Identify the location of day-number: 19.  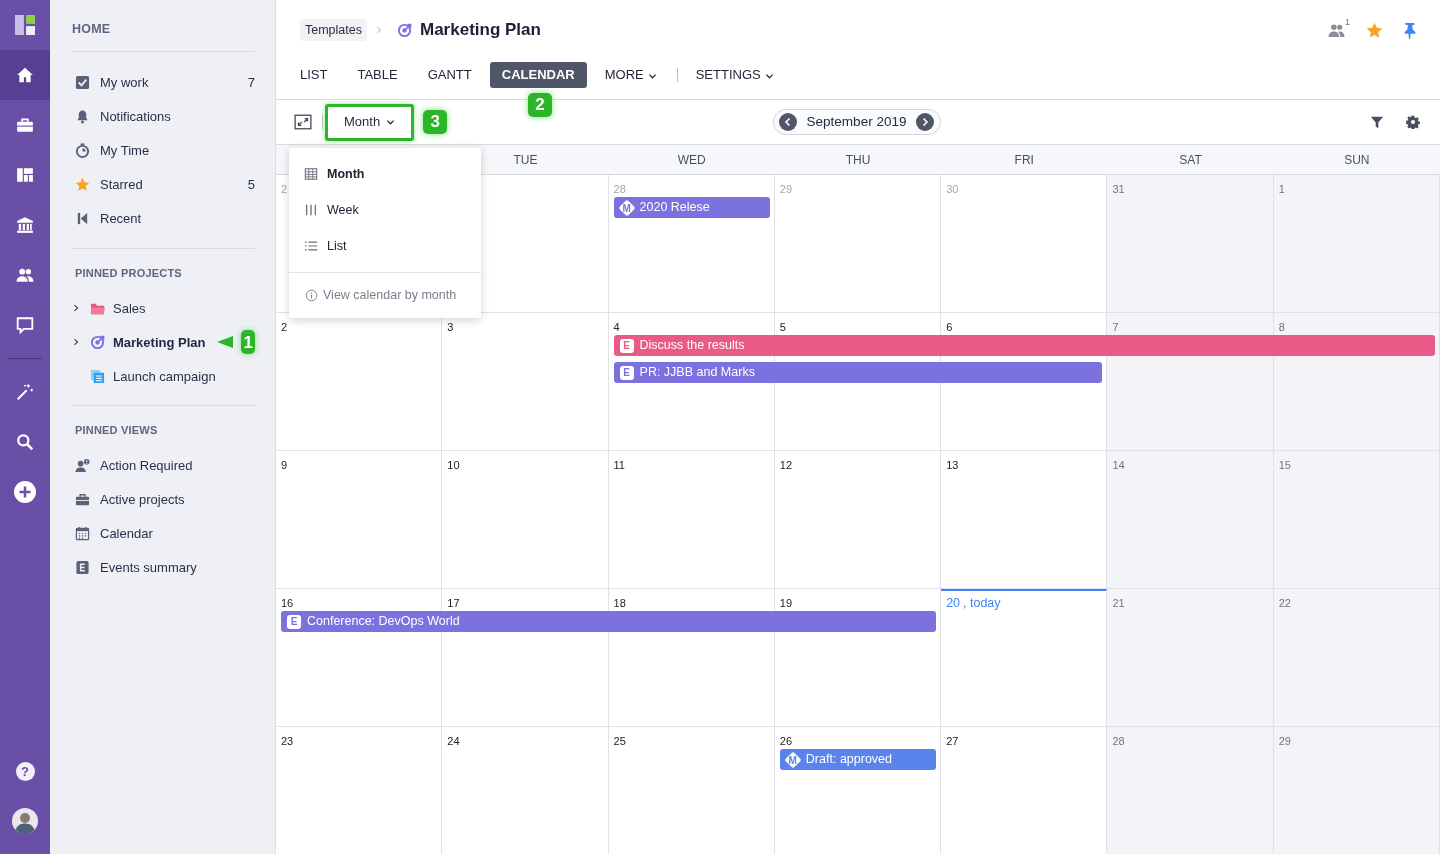
(786, 603).